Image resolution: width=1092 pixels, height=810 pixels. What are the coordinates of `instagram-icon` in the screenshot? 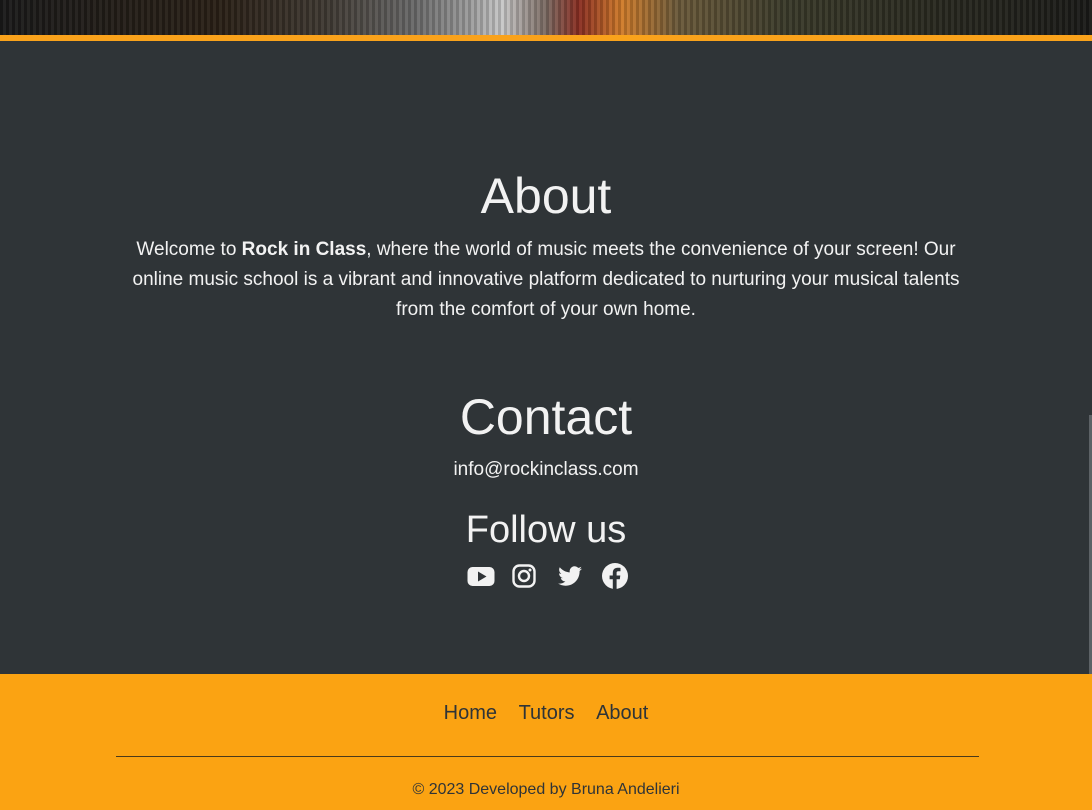 It's located at (524, 576).